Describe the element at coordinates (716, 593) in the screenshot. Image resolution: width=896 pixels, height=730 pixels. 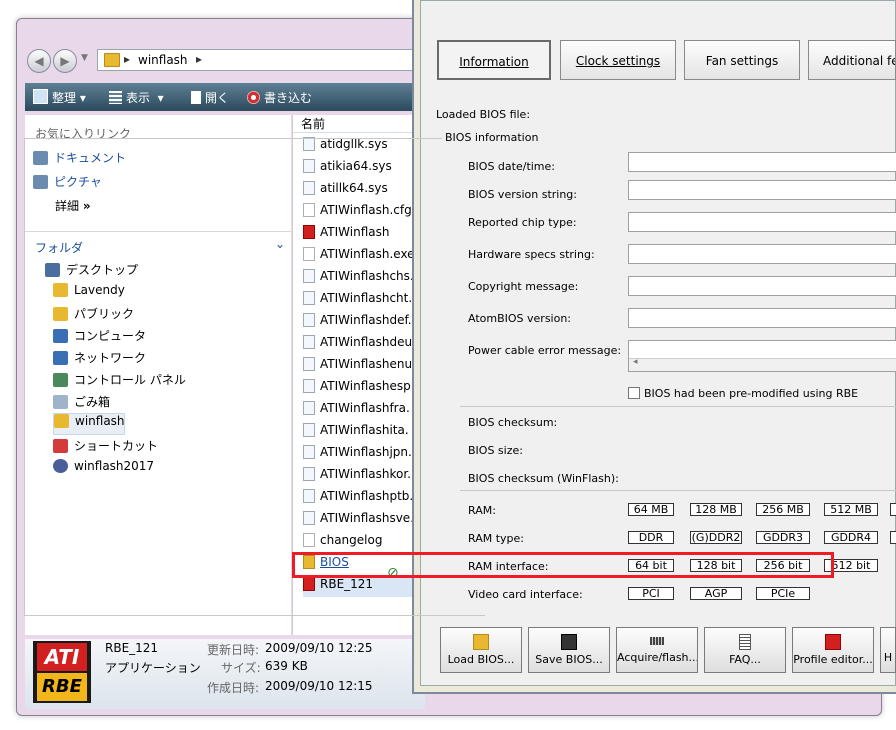
I see `video-if-agp: AGP` at that location.